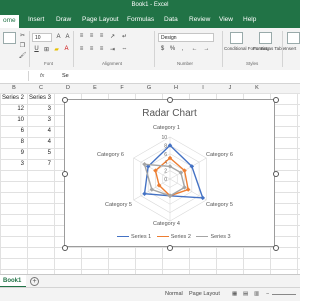 This screenshot has height=301, width=320. I want to click on fill-color-icon: ▰, so click(56, 49).